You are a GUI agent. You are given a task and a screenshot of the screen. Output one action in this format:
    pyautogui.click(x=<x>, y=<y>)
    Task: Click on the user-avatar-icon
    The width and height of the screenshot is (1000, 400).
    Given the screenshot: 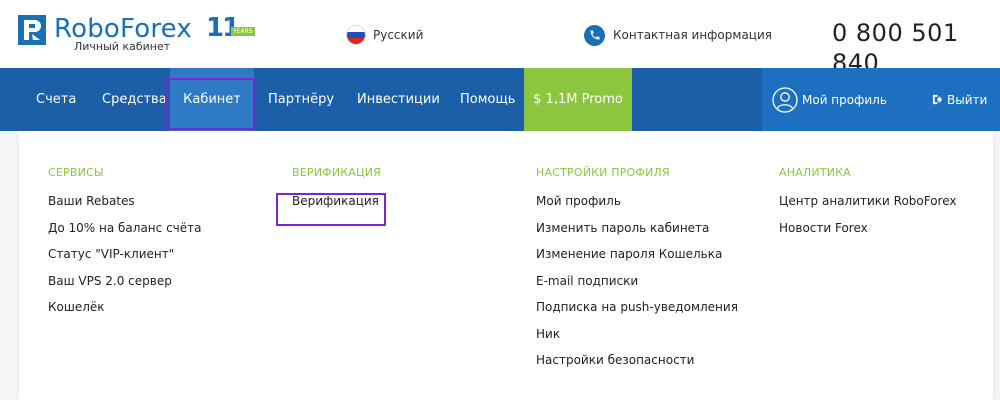 What is the action you would take?
    pyautogui.click(x=785, y=99)
    